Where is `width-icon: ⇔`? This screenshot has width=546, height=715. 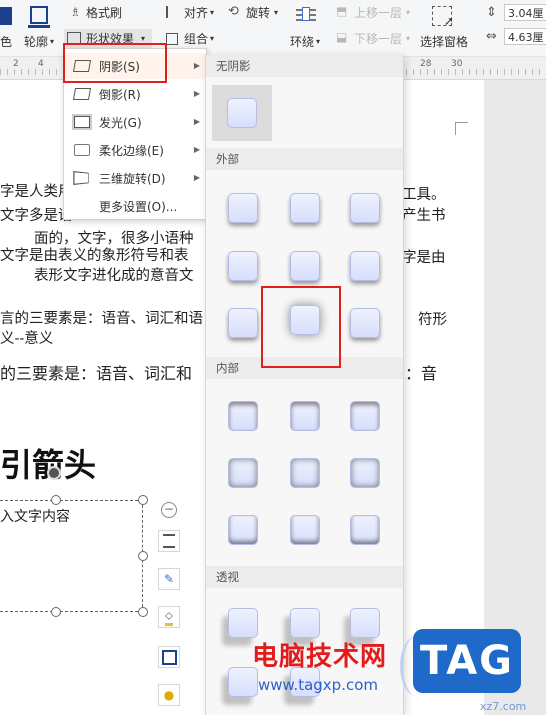
width-icon: ⇔ is located at coordinates (491, 36).